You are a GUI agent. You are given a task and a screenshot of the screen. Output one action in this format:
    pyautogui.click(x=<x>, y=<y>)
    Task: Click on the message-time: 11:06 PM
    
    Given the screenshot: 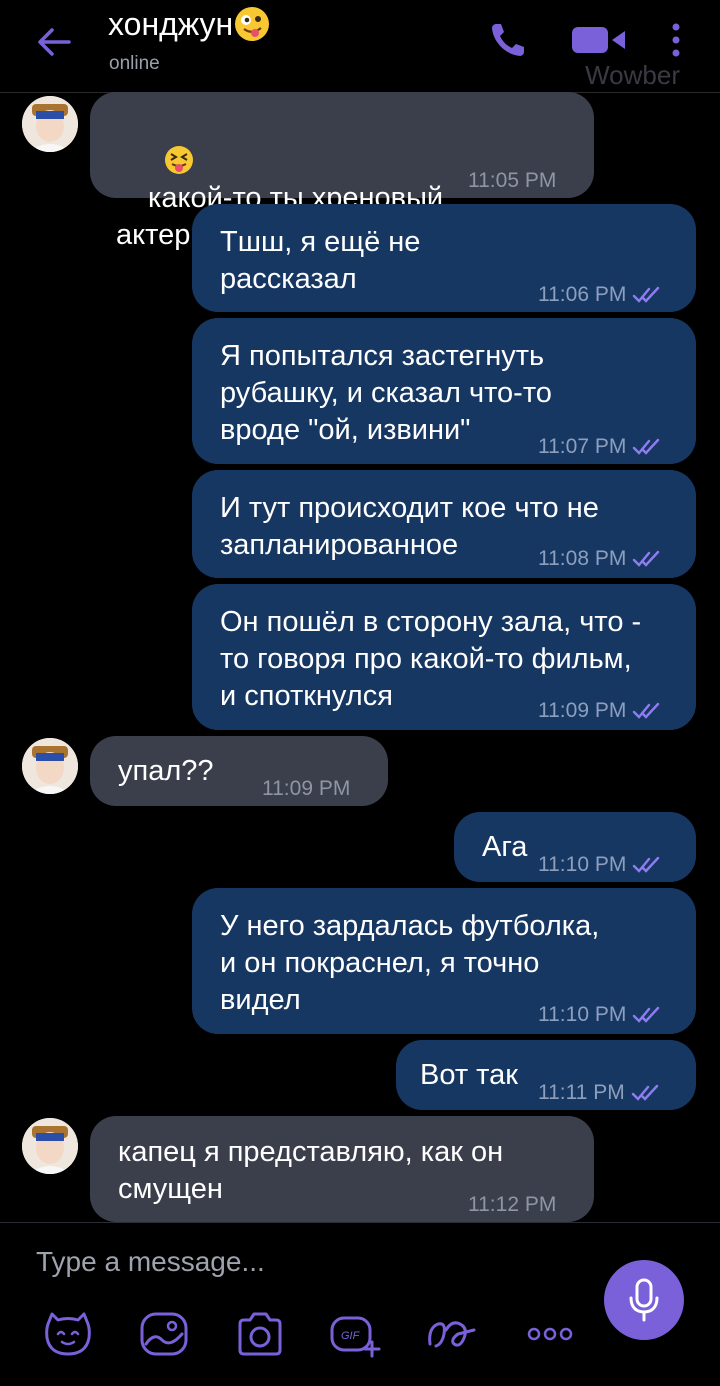 What is the action you would take?
    pyautogui.click(x=601, y=294)
    